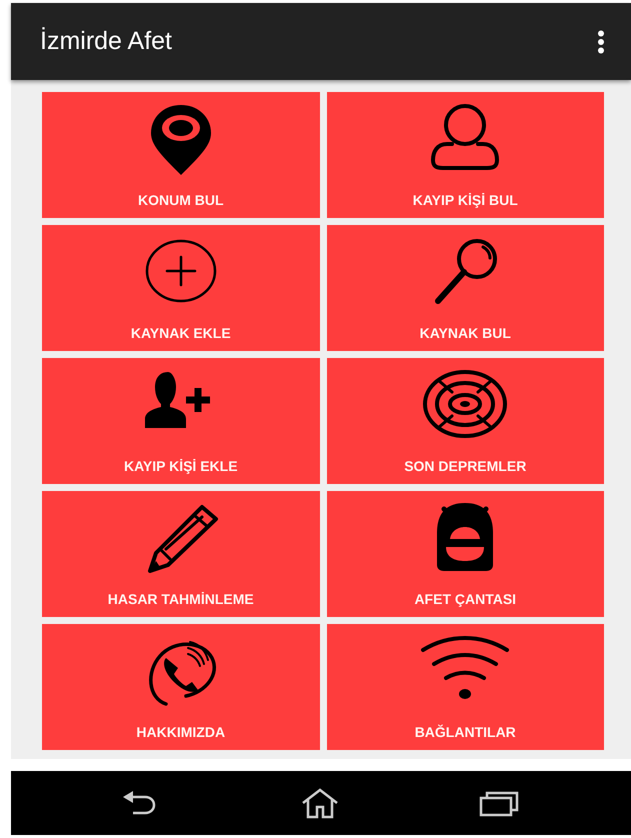  Describe the element at coordinates (465, 155) in the screenshot. I see `menu-tile: KAYIP KİŞİ BUL` at that location.